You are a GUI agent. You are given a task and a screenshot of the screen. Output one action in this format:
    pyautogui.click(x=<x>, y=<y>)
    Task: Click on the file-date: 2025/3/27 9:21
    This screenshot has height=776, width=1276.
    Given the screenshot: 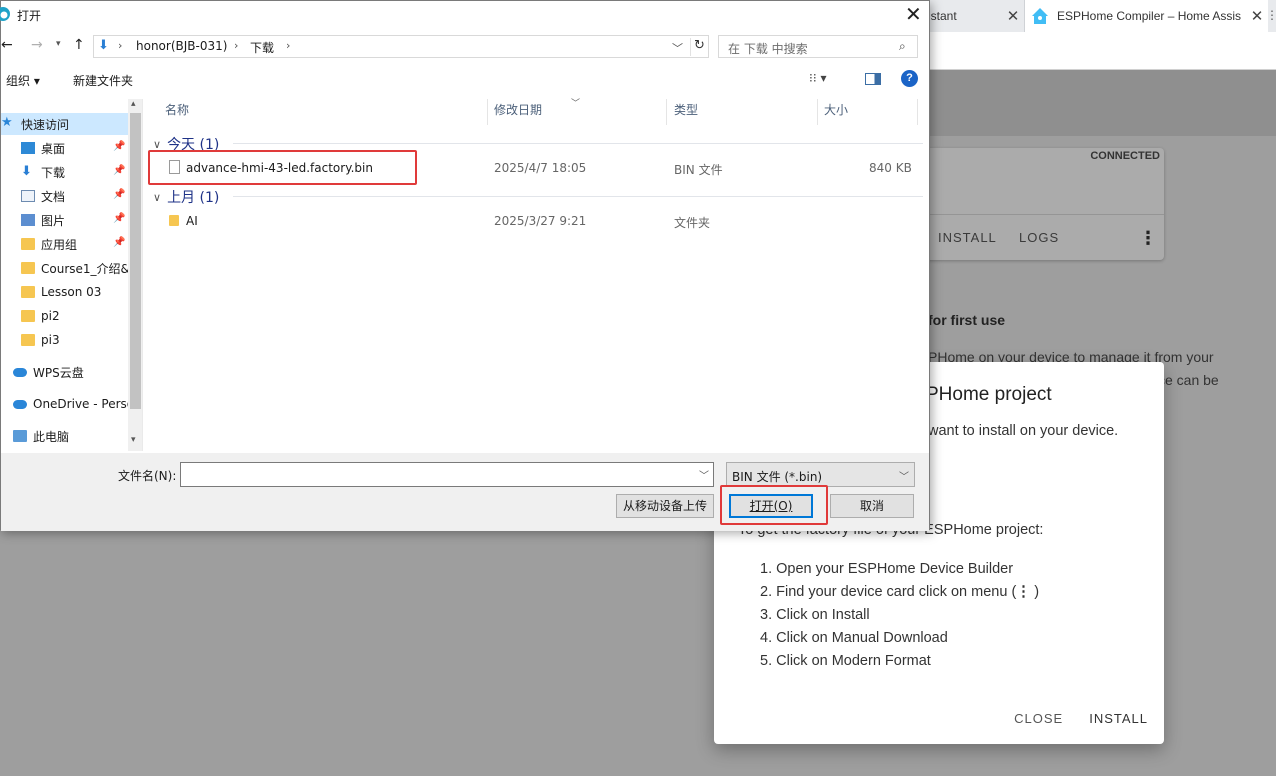 What is the action you would take?
    pyautogui.click(x=540, y=221)
    